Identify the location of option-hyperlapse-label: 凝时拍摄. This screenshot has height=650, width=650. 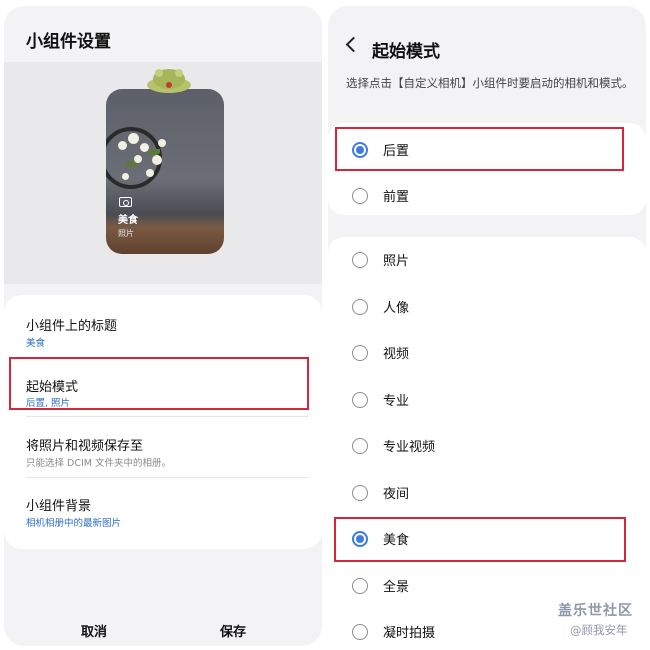
(409, 631).